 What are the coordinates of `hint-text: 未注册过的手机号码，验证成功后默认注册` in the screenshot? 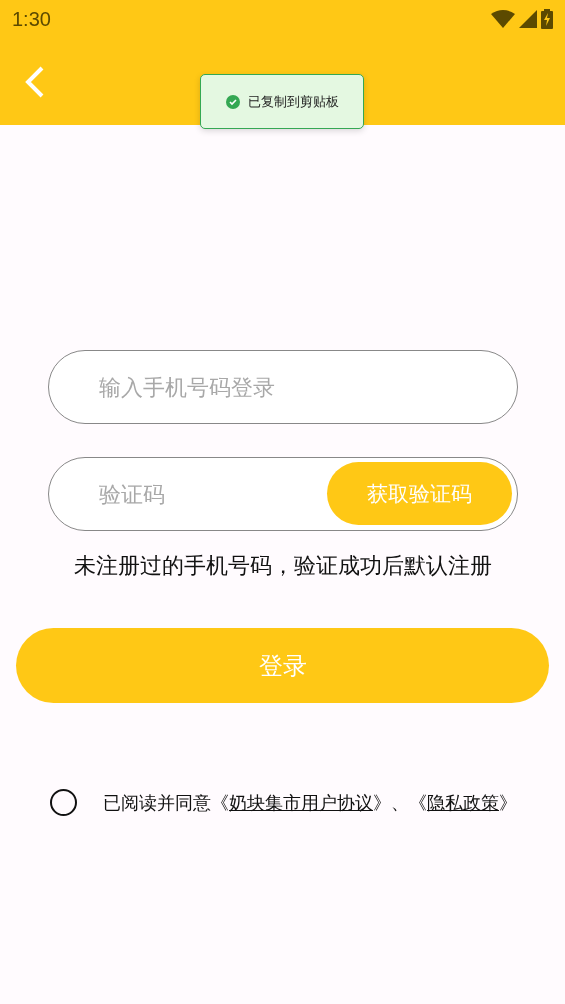 It's located at (282, 566).